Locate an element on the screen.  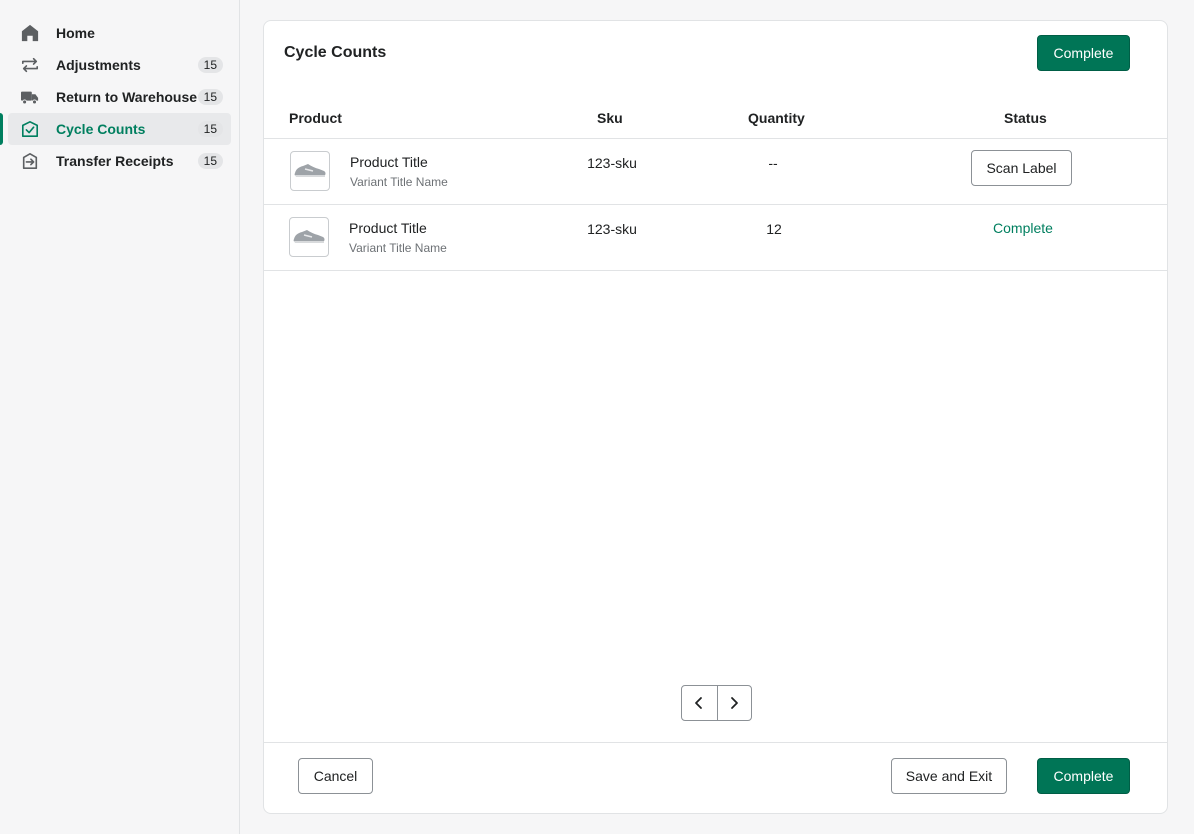
sidebar-item-adjustments: Adjustments 15 is located at coordinates (119, 65).